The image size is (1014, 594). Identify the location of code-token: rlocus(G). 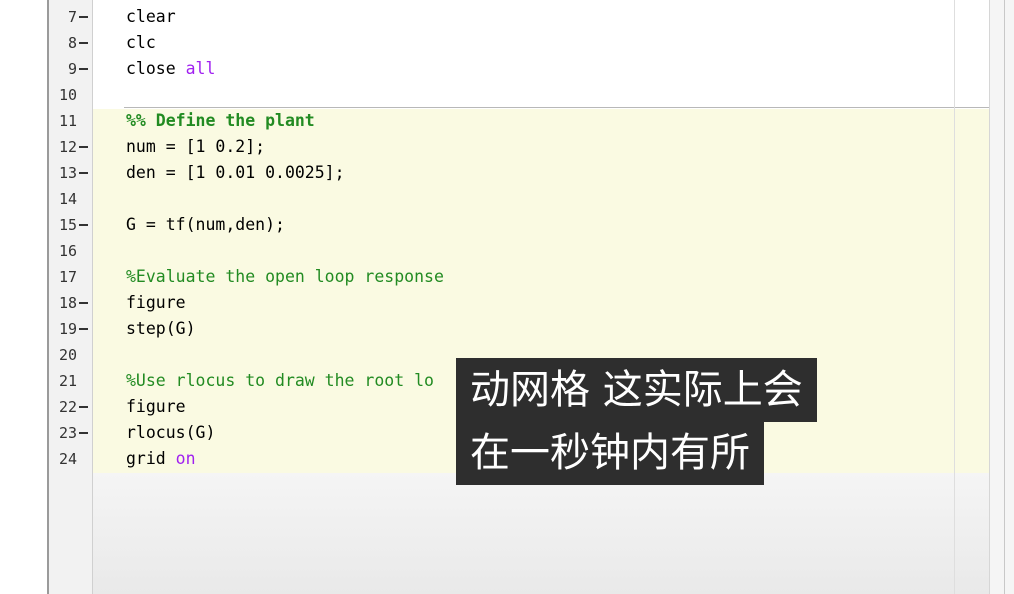
(171, 432).